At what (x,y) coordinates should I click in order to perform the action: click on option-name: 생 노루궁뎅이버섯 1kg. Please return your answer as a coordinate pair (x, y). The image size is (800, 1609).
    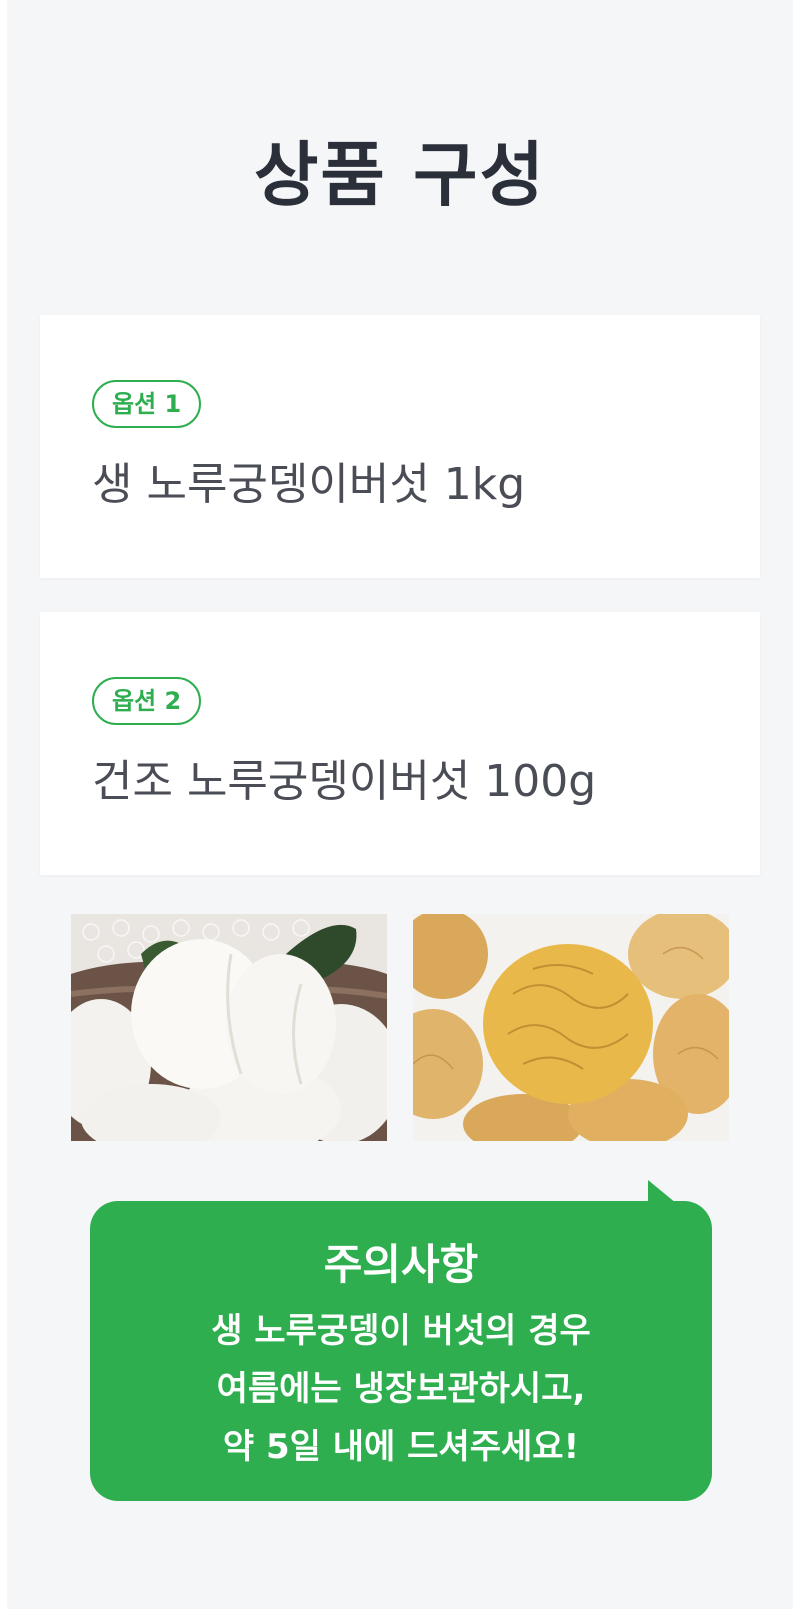
    Looking at the image, I should click on (309, 484).